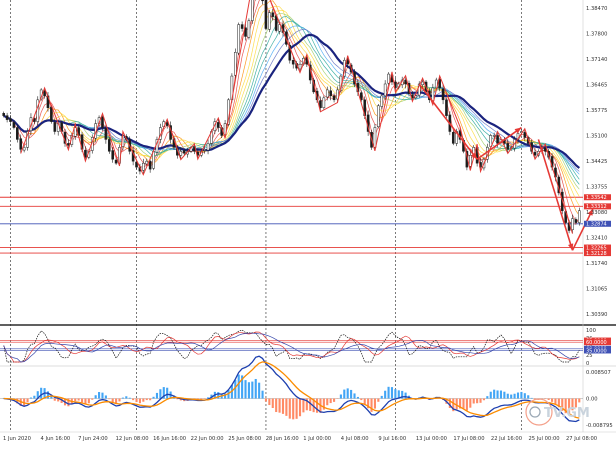  What do you see at coordinates (596, 111) in the screenshot?
I see `price-tick-label: 1.35775` at bounding box center [596, 111].